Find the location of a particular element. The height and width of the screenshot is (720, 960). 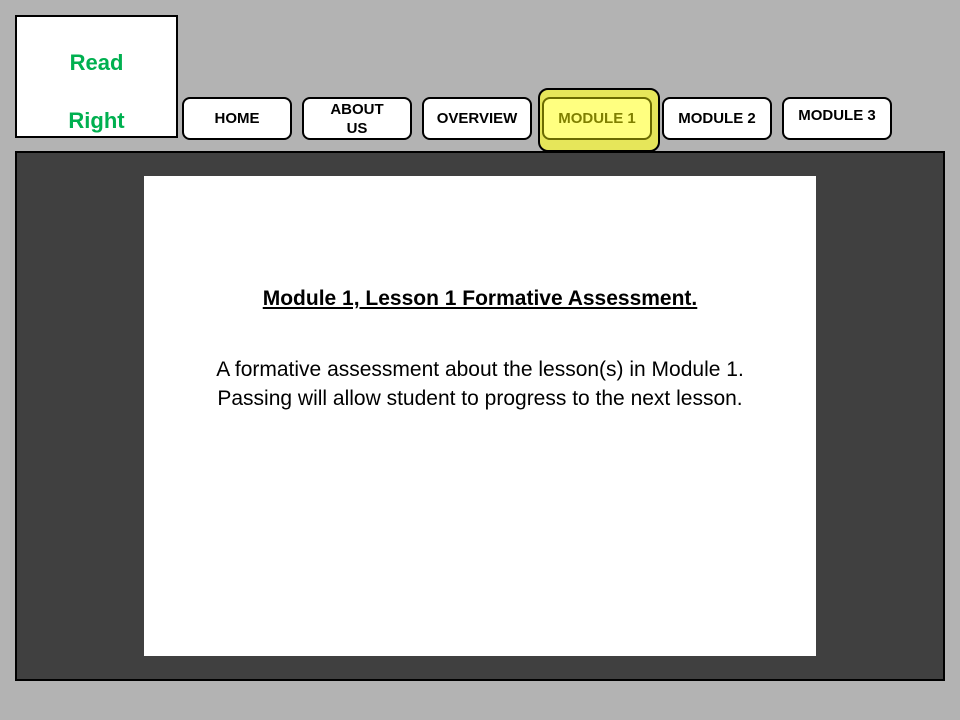

nav-module-3-button: MODULE 3 is located at coordinates (837, 118).